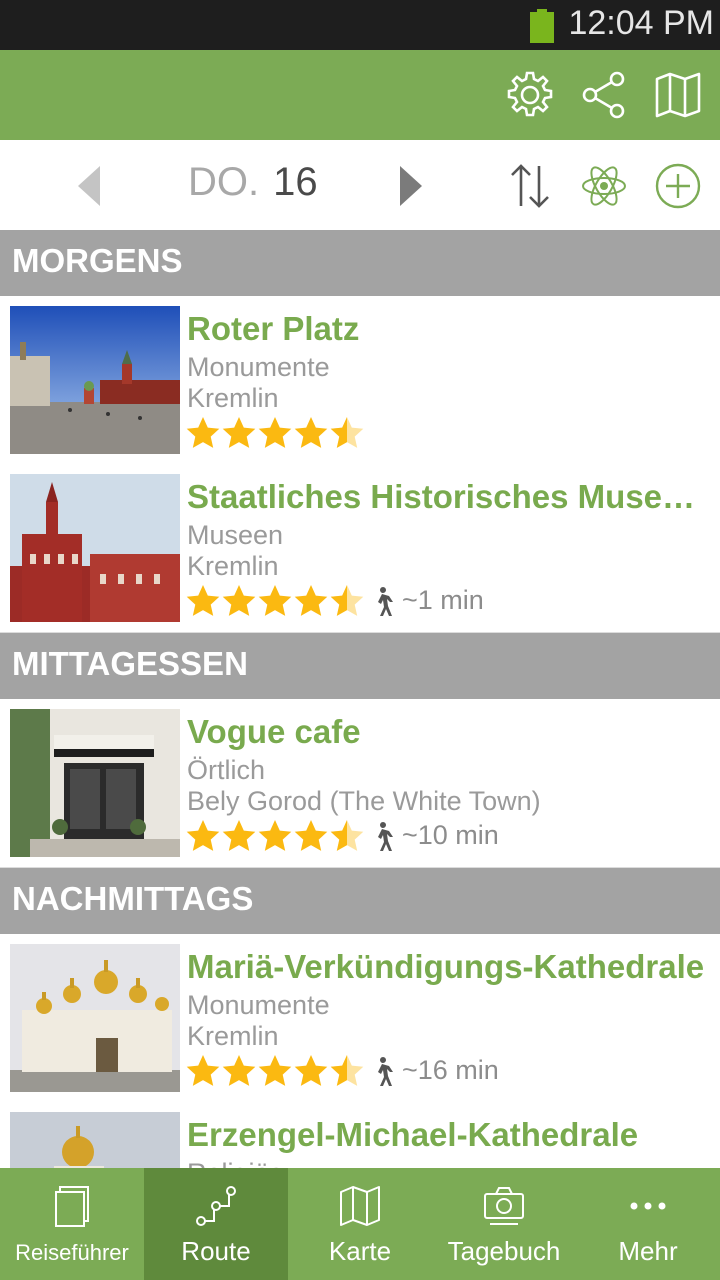 The height and width of the screenshot is (1280, 720). What do you see at coordinates (443, 600) in the screenshot?
I see `walking-time: ~1 min` at bounding box center [443, 600].